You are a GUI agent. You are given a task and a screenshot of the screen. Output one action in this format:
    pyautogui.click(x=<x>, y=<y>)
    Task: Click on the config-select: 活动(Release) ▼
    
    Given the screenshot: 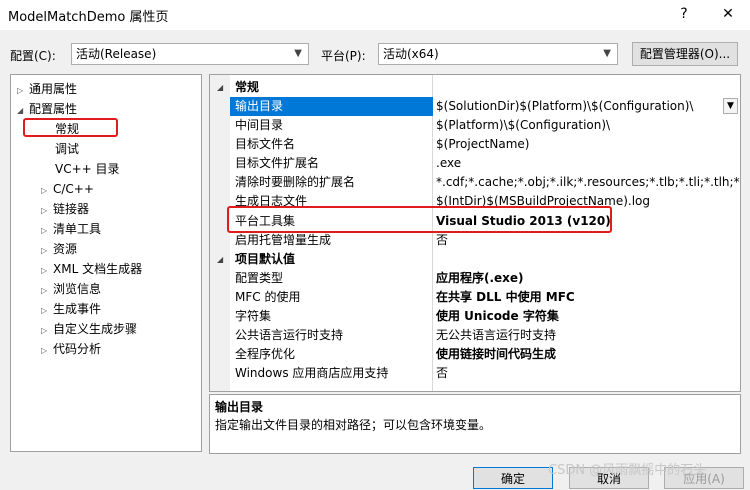 What is the action you would take?
    pyautogui.click(x=190, y=54)
    